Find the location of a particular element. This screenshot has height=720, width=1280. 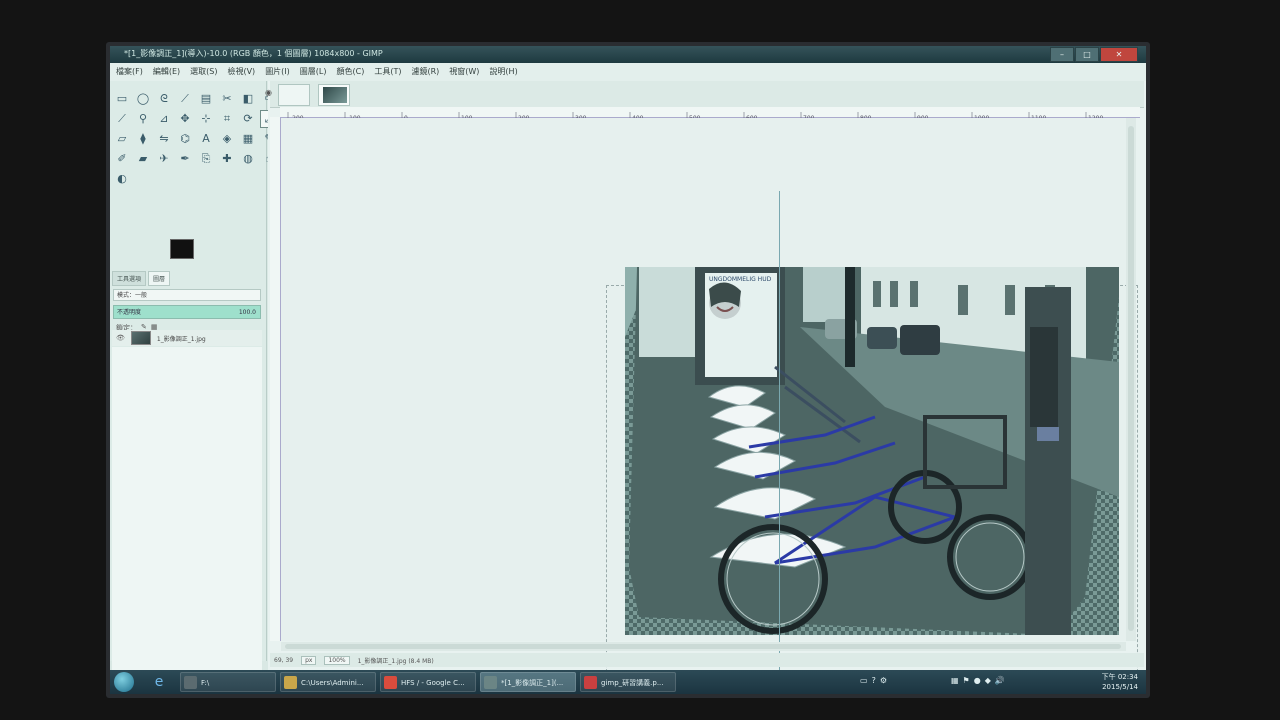

color-select-icon: ▤ is located at coordinates (206, 99).